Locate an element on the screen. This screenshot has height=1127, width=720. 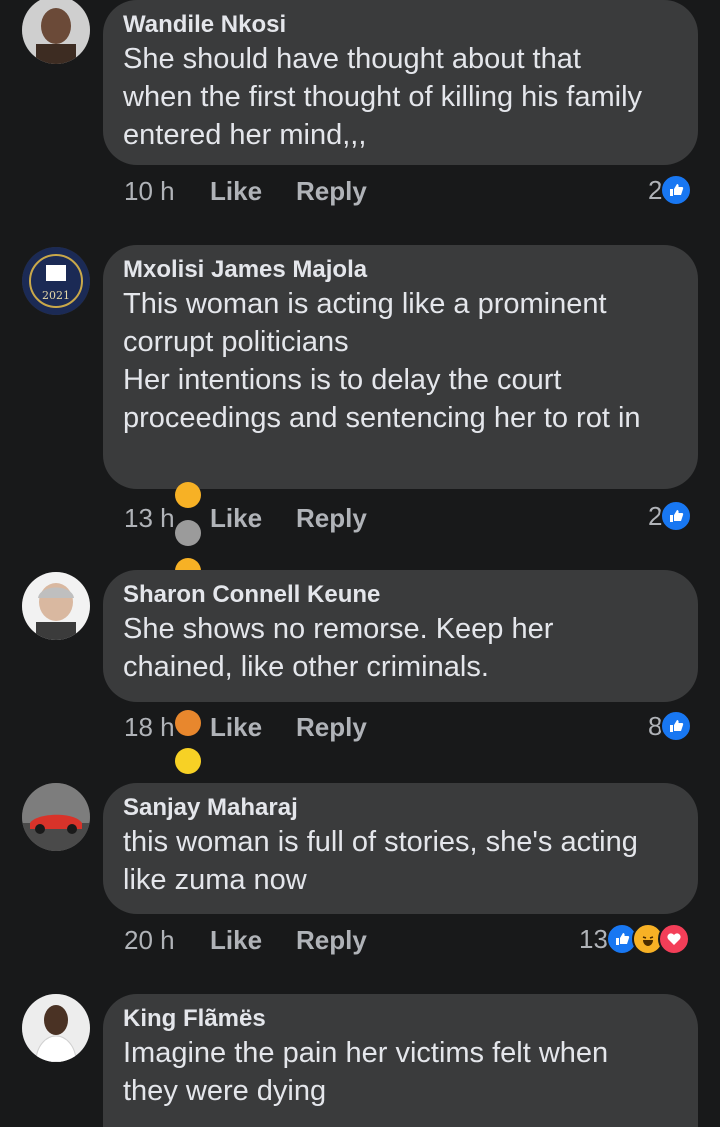
comment-author: King Flãmës is located at coordinates (400, 1019).